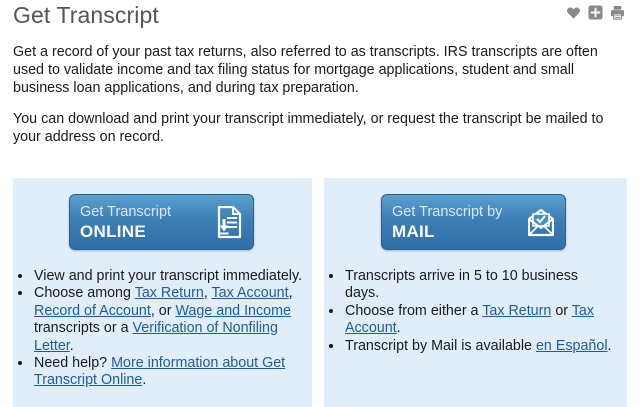 This screenshot has width=640, height=407. What do you see at coordinates (229, 222) in the screenshot?
I see `download-document-icon` at bounding box center [229, 222].